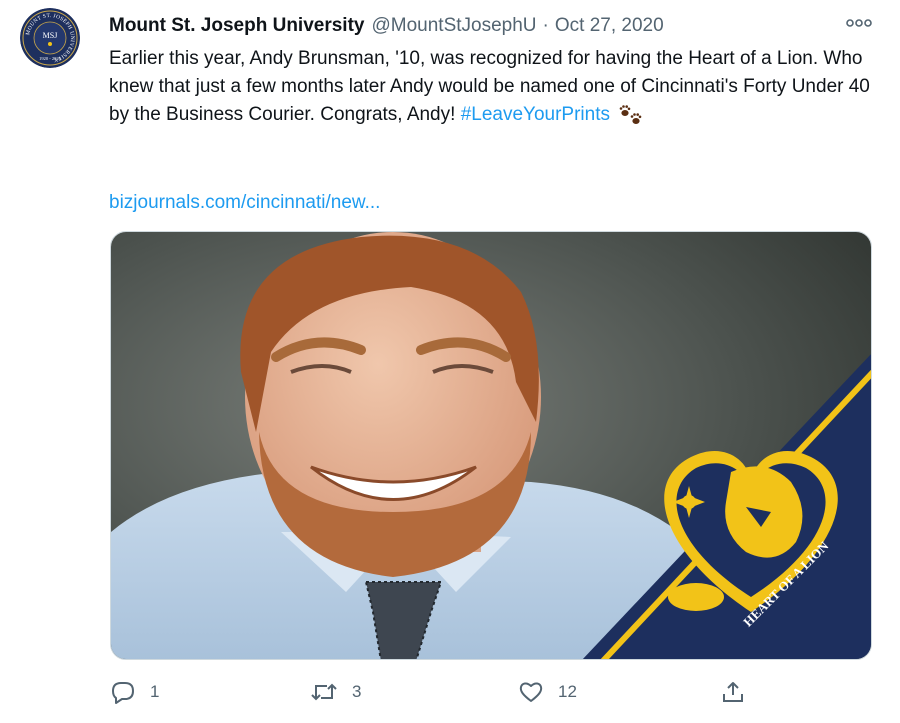 This screenshot has width=900, height=723. I want to click on retweet-button: 3, so click(335, 692).